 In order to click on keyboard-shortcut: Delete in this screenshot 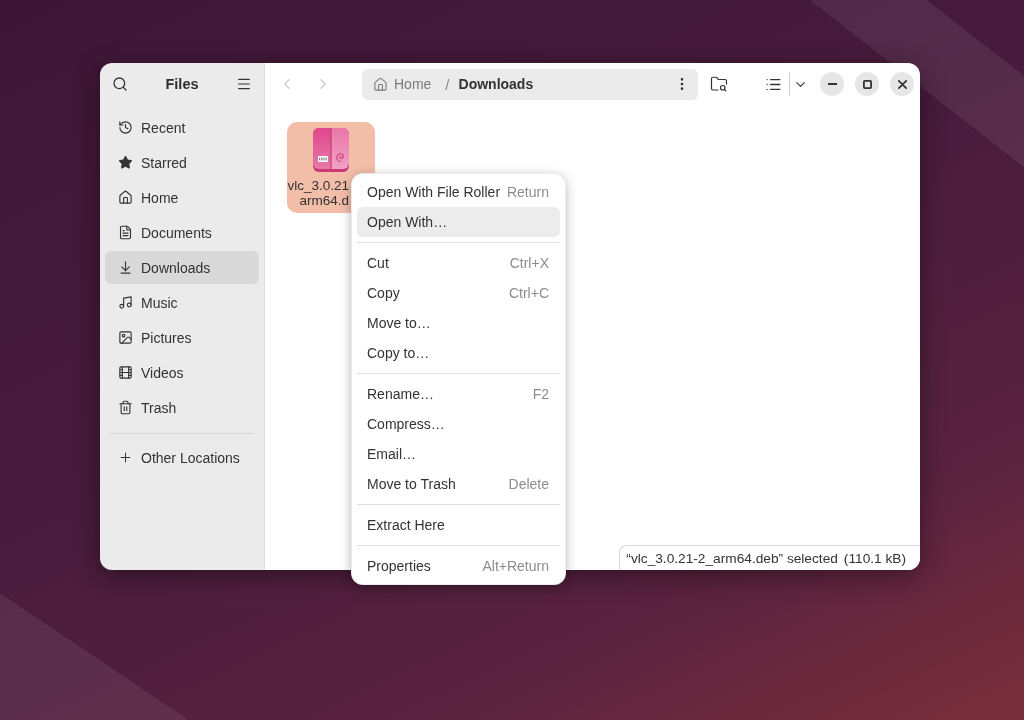, I will do `click(528, 484)`.